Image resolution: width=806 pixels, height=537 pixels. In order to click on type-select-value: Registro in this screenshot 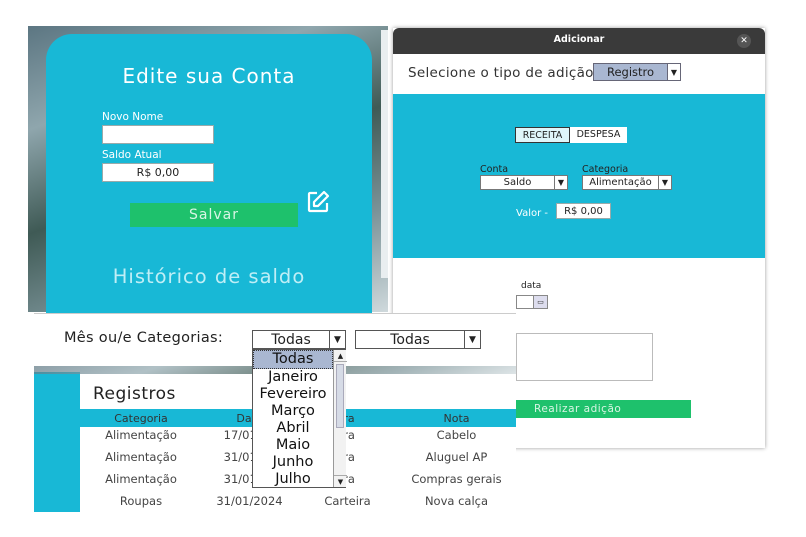, I will do `click(630, 72)`.